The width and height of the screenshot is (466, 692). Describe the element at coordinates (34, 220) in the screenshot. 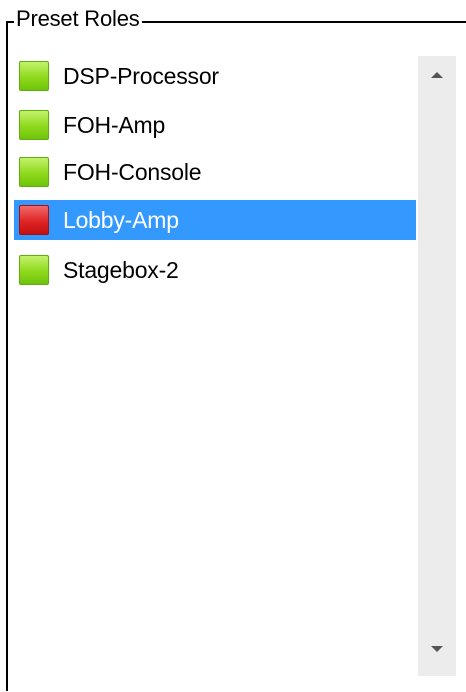

I see `status-red-icon` at that location.